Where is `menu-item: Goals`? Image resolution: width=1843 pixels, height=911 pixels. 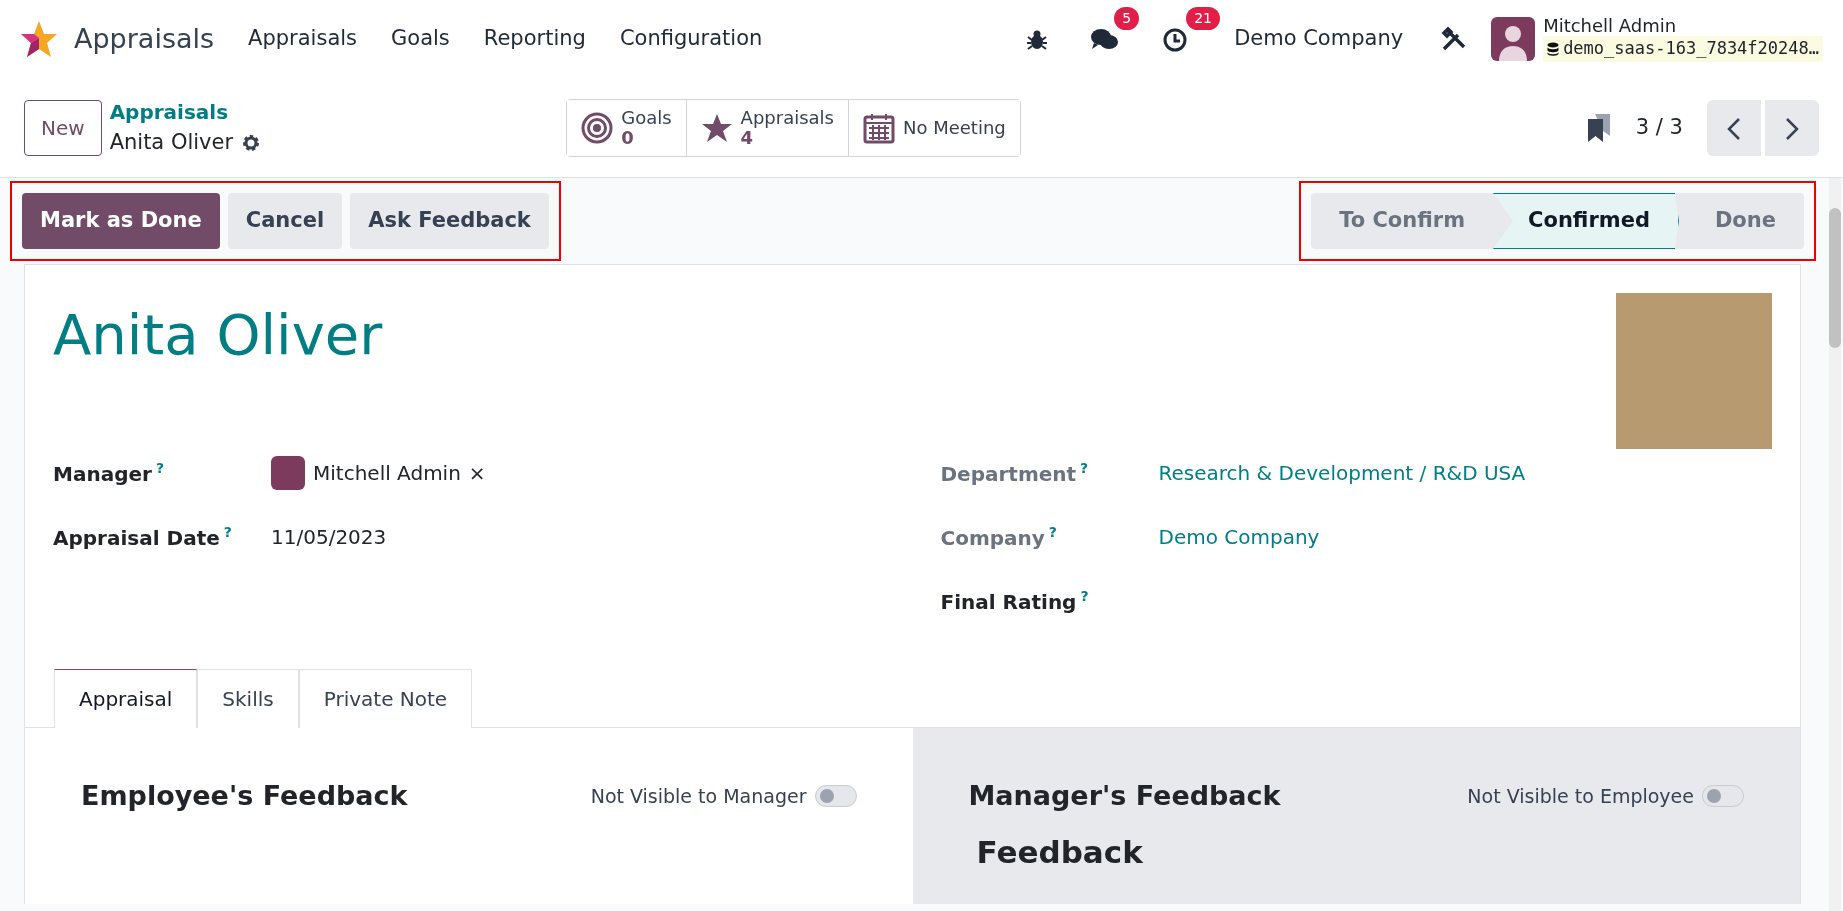 menu-item: Goals is located at coordinates (420, 39).